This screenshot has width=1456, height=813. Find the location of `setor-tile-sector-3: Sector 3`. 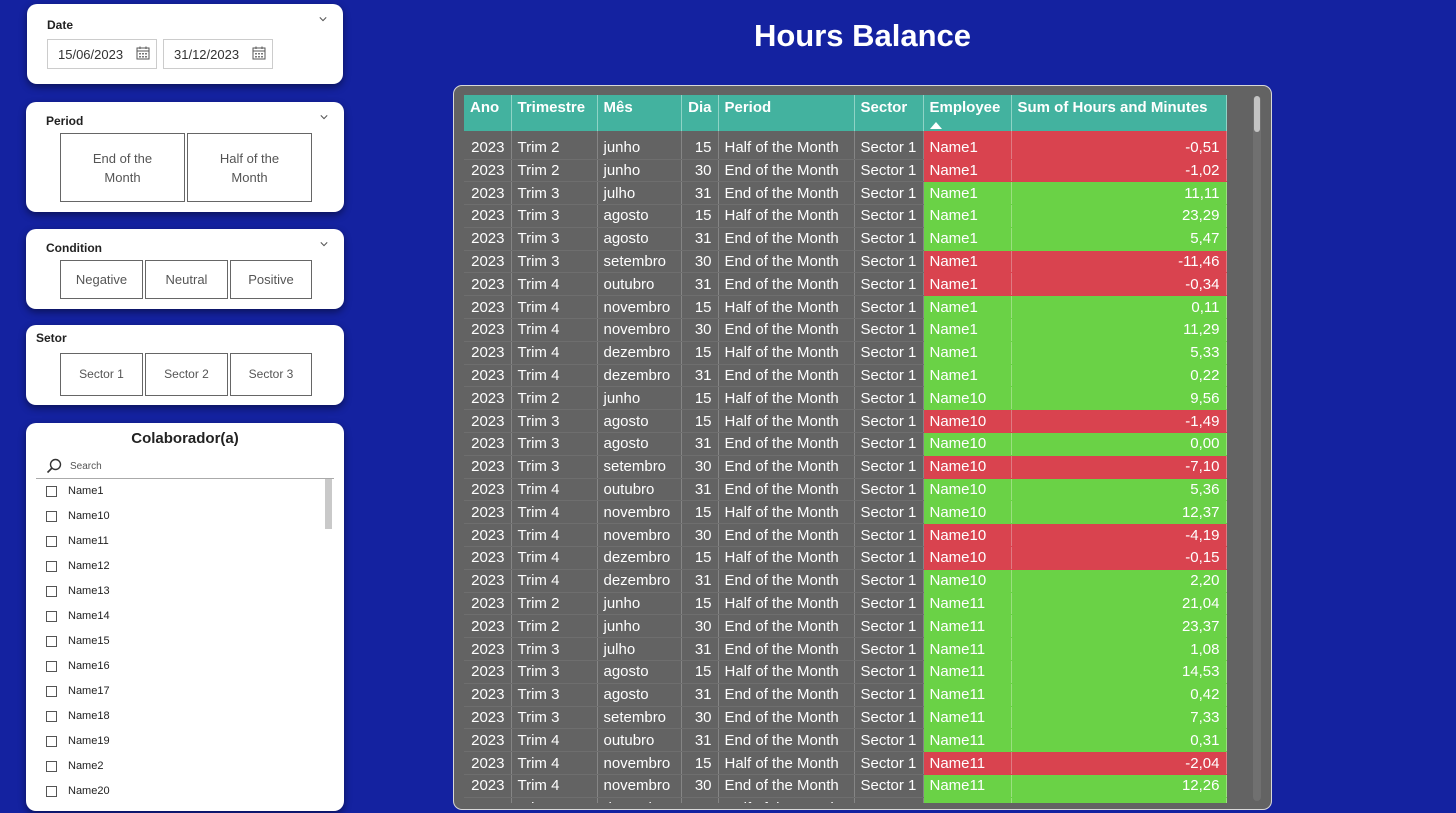

setor-tile-sector-3: Sector 3 is located at coordinates (271, 374).